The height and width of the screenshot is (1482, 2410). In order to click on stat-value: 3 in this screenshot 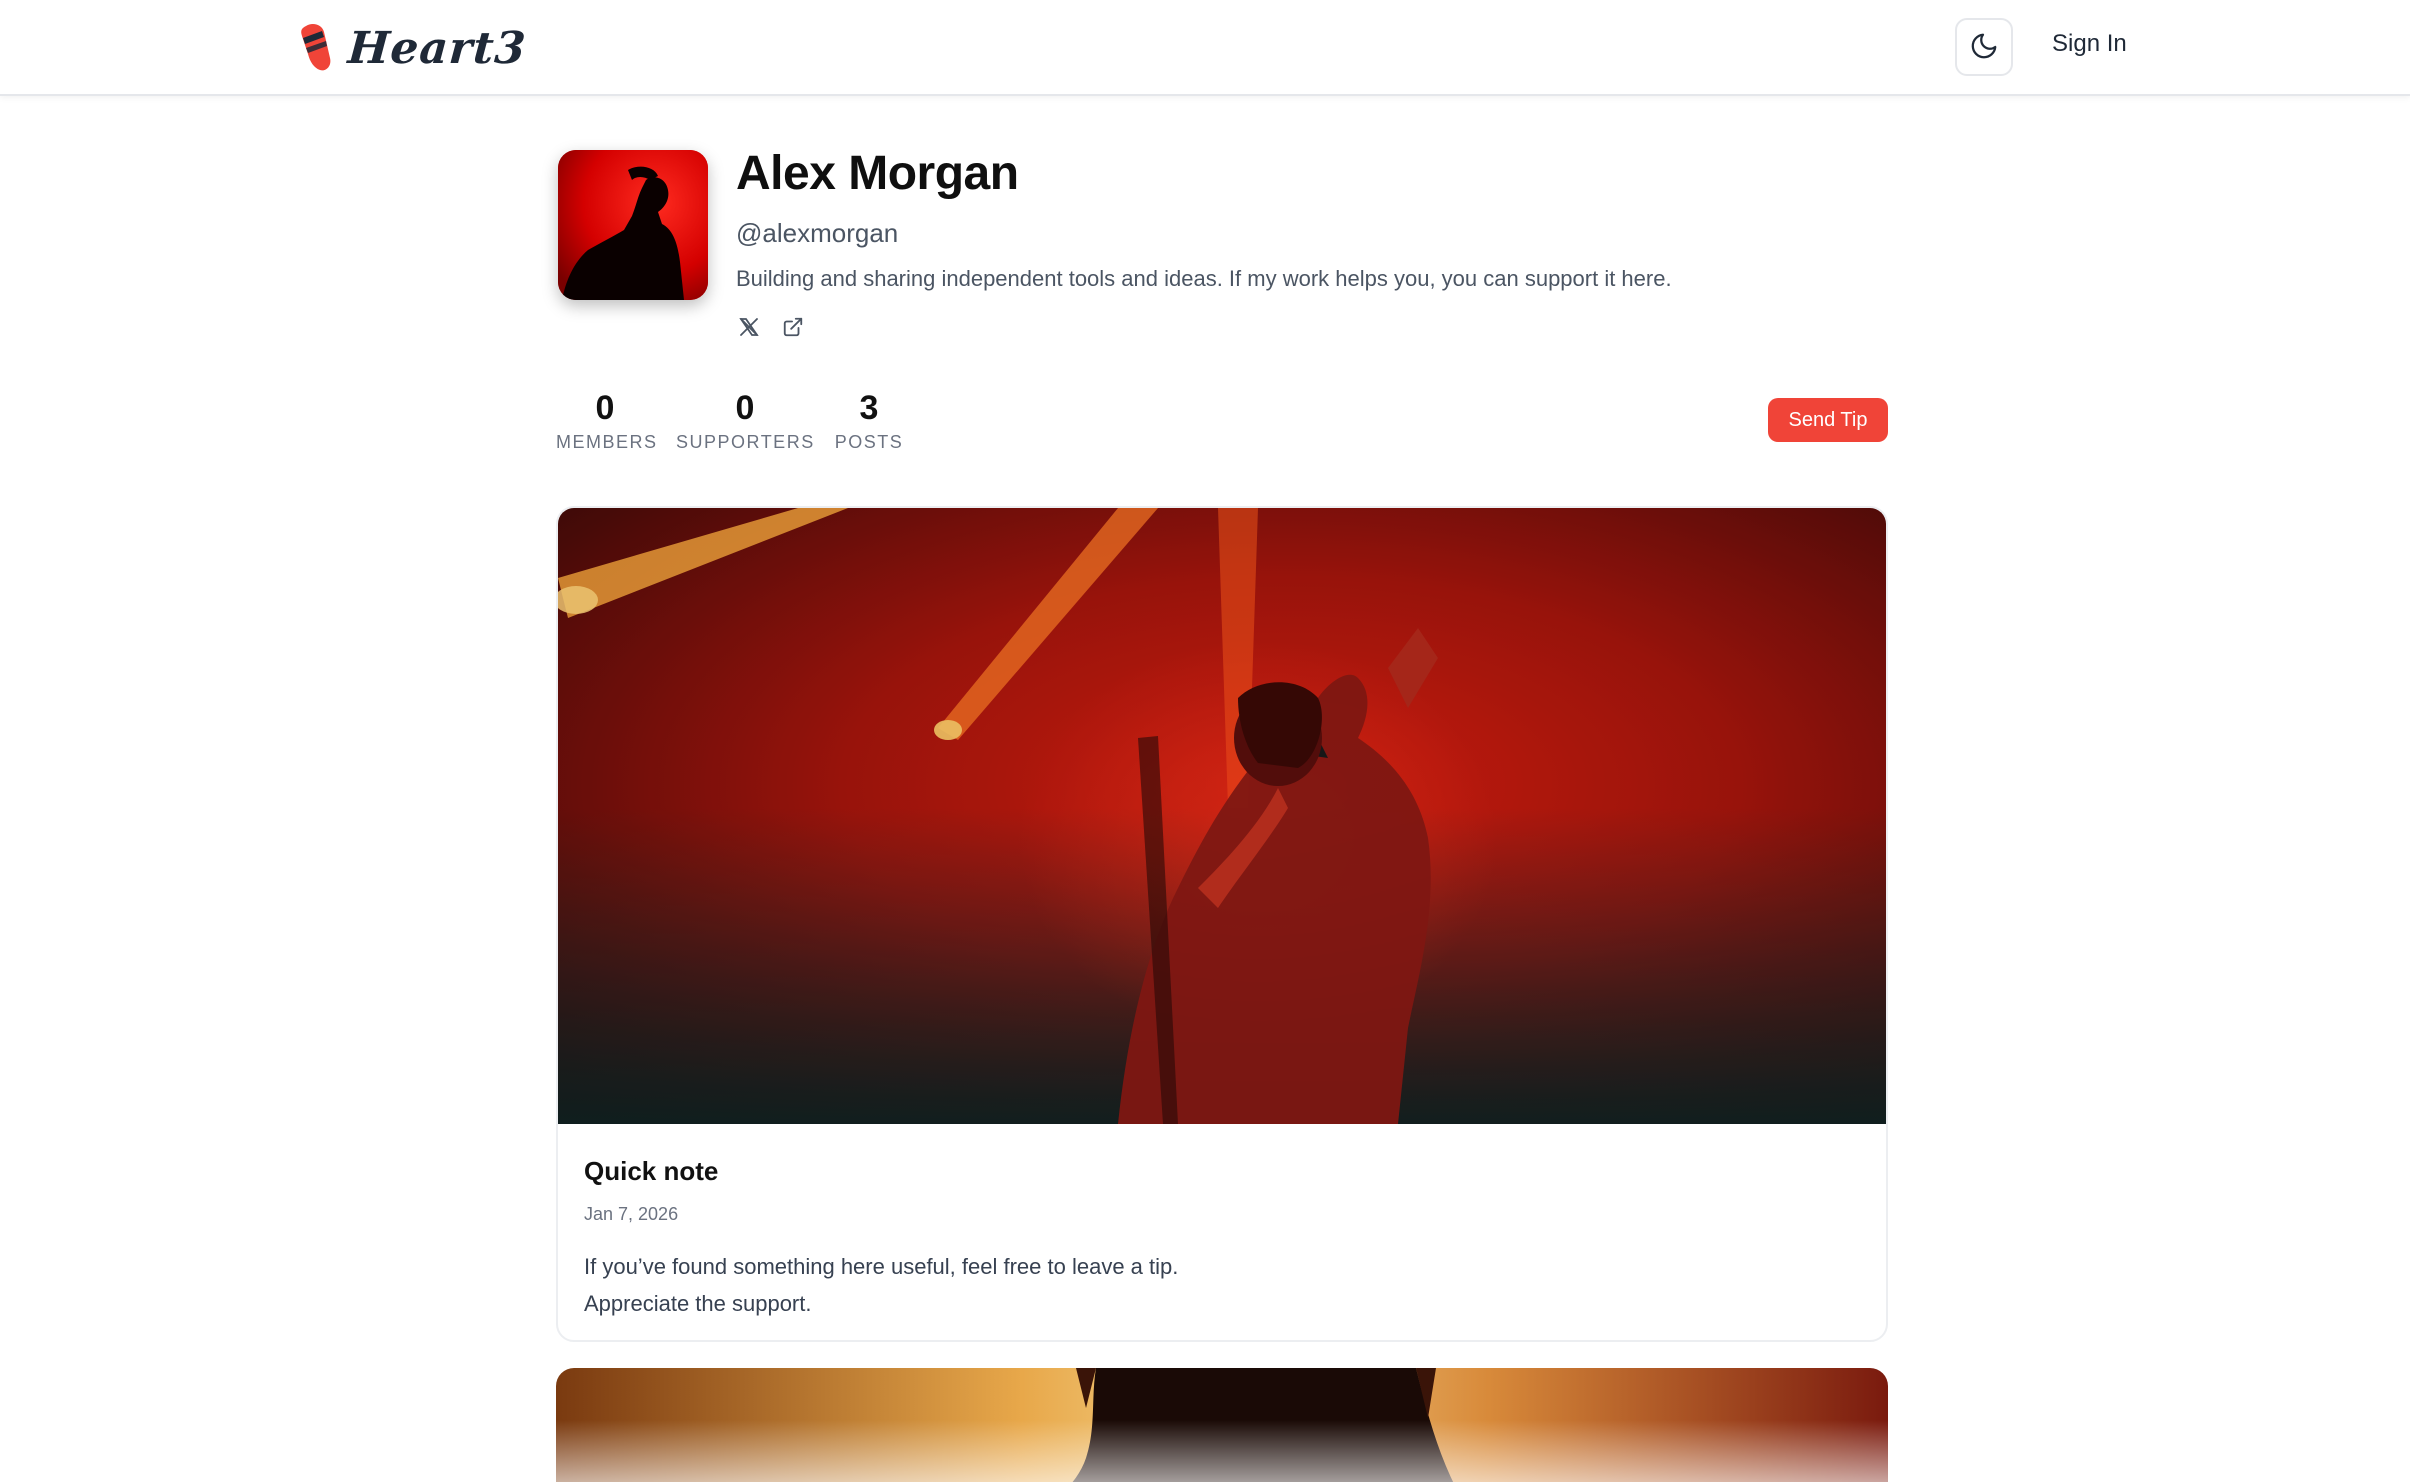, I will do `click(869, 408)`.